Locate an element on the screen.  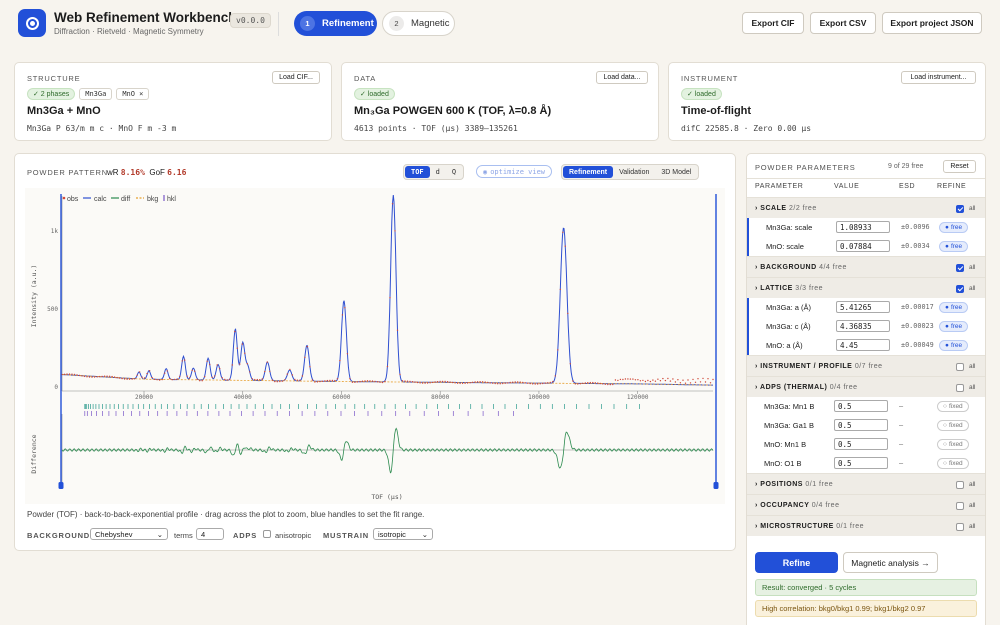
range-handle-left is located at coordinates (61, 485).